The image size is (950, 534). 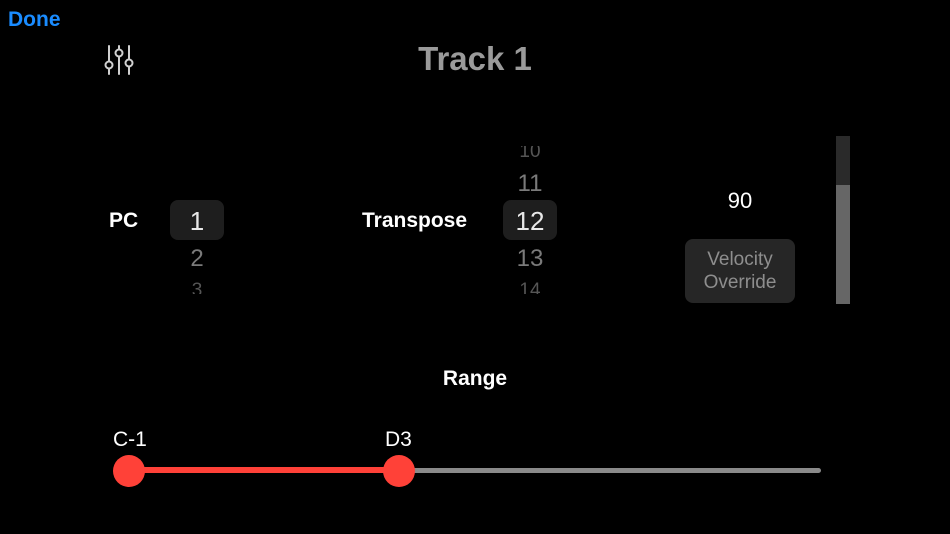 What do you see at coordinates (530, 287) in the screenshot?
I see `transpose-picker-item: 14` at bounding box center [530, 287].